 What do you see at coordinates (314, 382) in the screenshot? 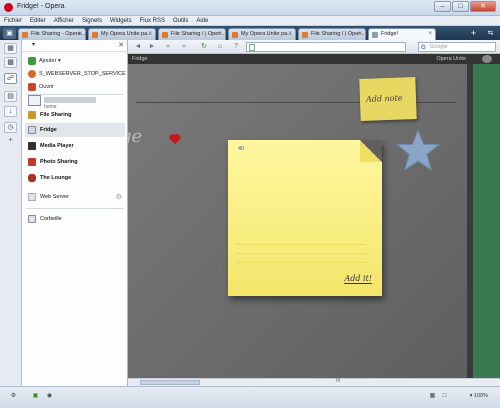
I see `horizontal-scrollbar: III` at bounding box center [314, 382].